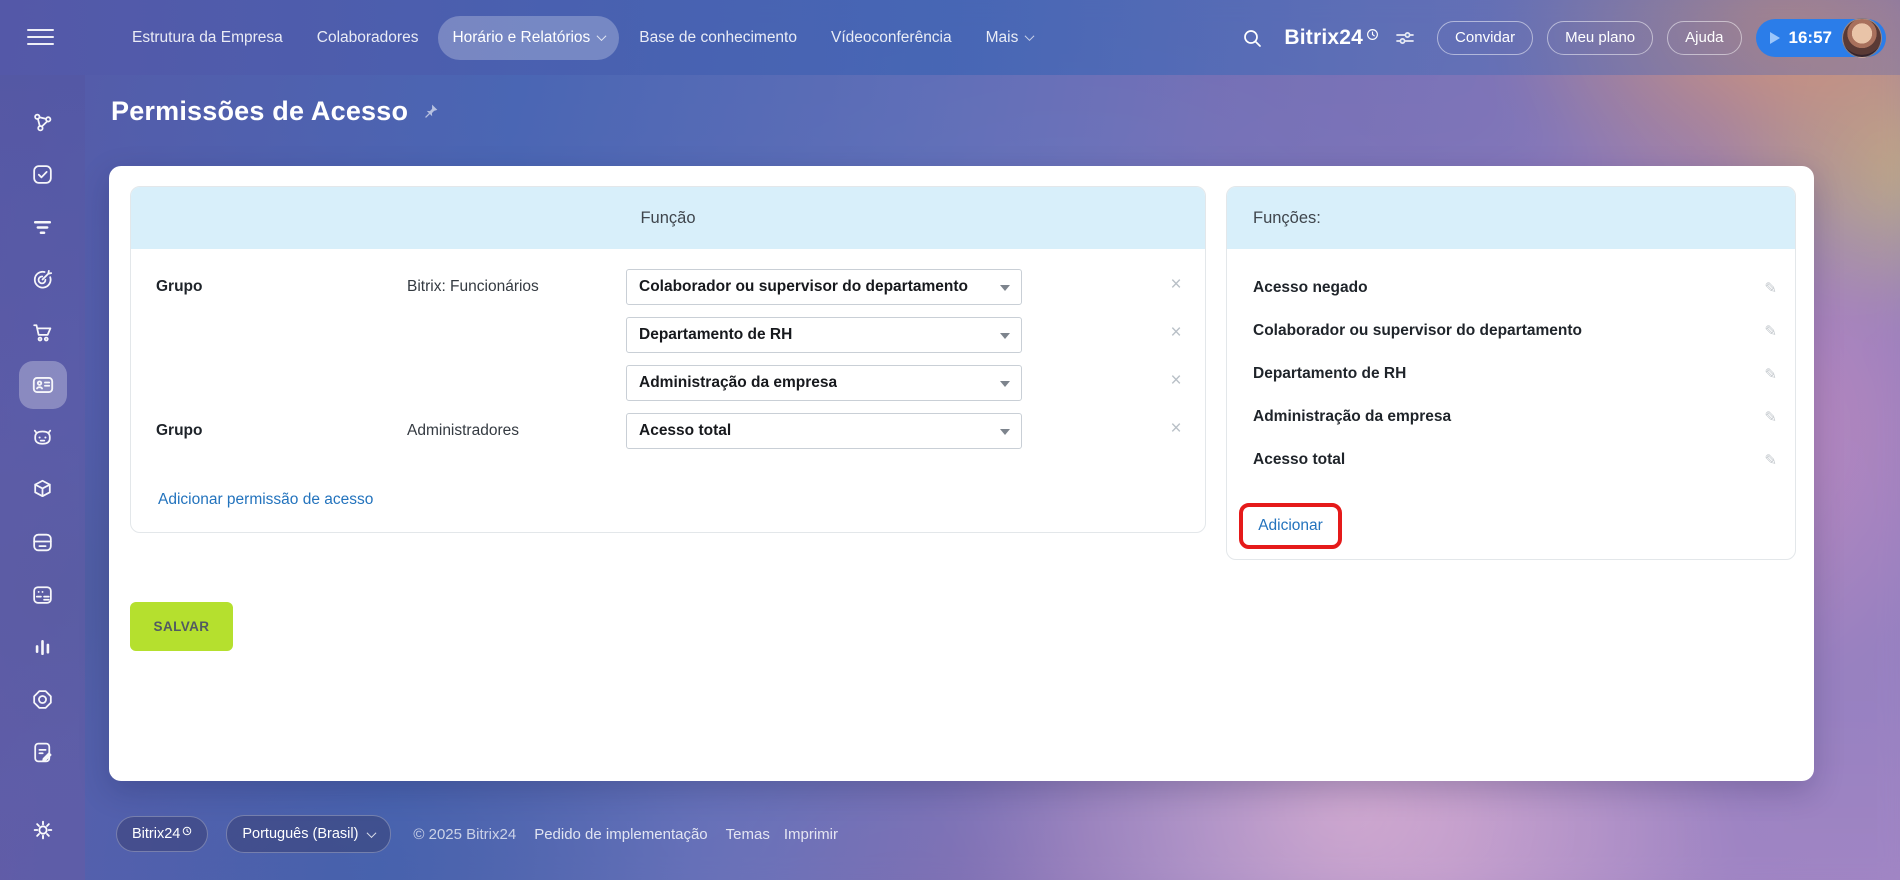  What do you see at coordinates (811, 834) in the screenshot?
I see `footer-link-print: Imprimir` at bounding box center [811, 834].